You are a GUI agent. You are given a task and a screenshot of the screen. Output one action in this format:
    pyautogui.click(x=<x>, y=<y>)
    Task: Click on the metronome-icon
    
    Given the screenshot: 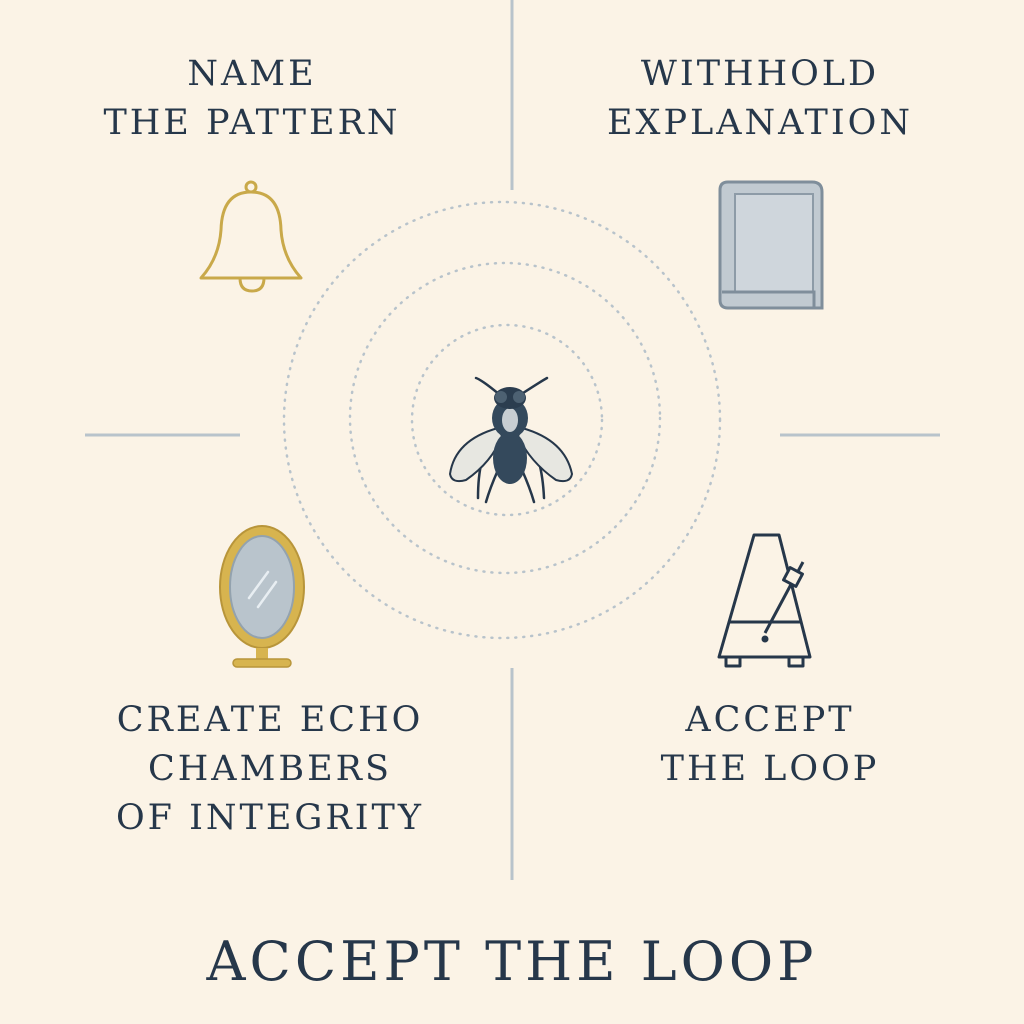 What is the action you would take?
    pyautogui.click(x=764, y=600)
    